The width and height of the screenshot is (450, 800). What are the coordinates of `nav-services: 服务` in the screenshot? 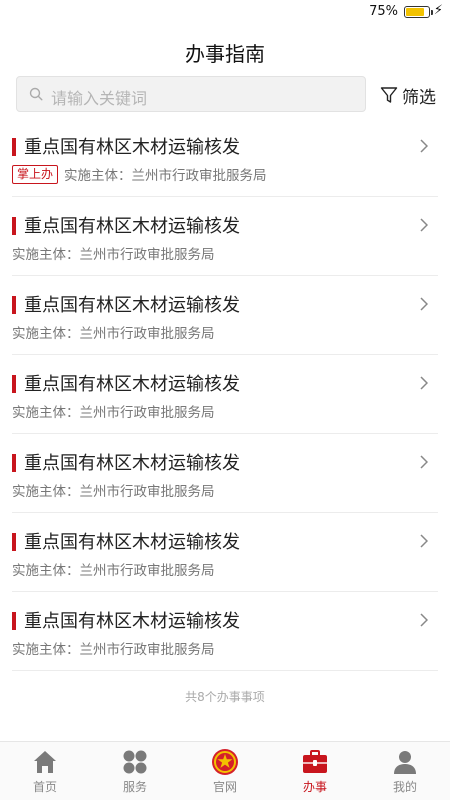 It's located at (135, 771).